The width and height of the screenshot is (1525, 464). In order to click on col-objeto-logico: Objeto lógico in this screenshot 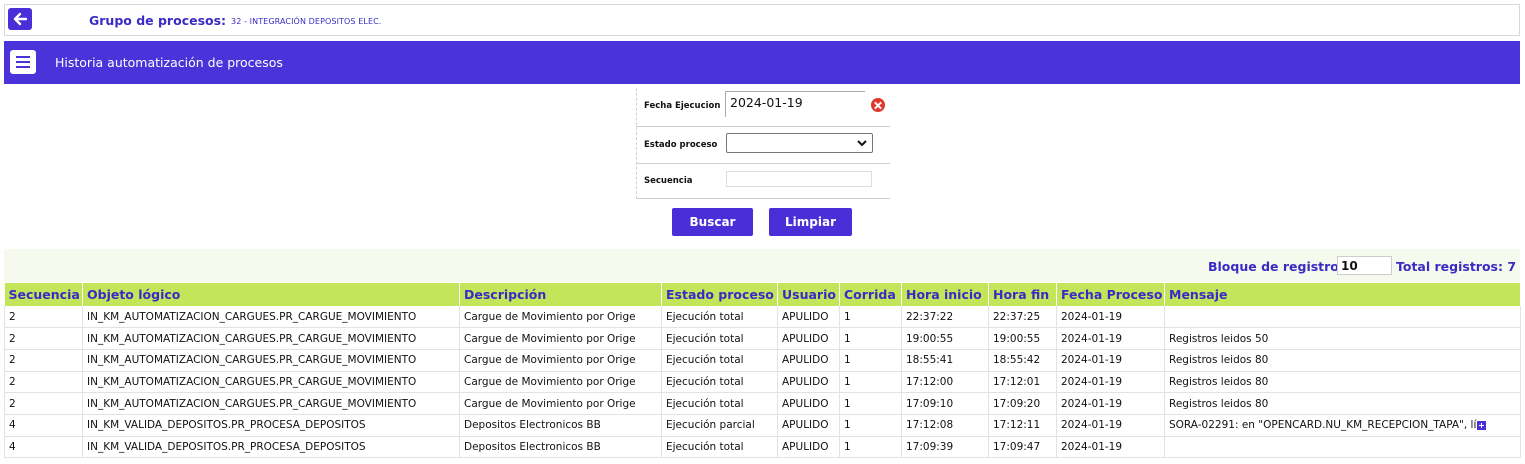, I will do `click(271, 294)`.